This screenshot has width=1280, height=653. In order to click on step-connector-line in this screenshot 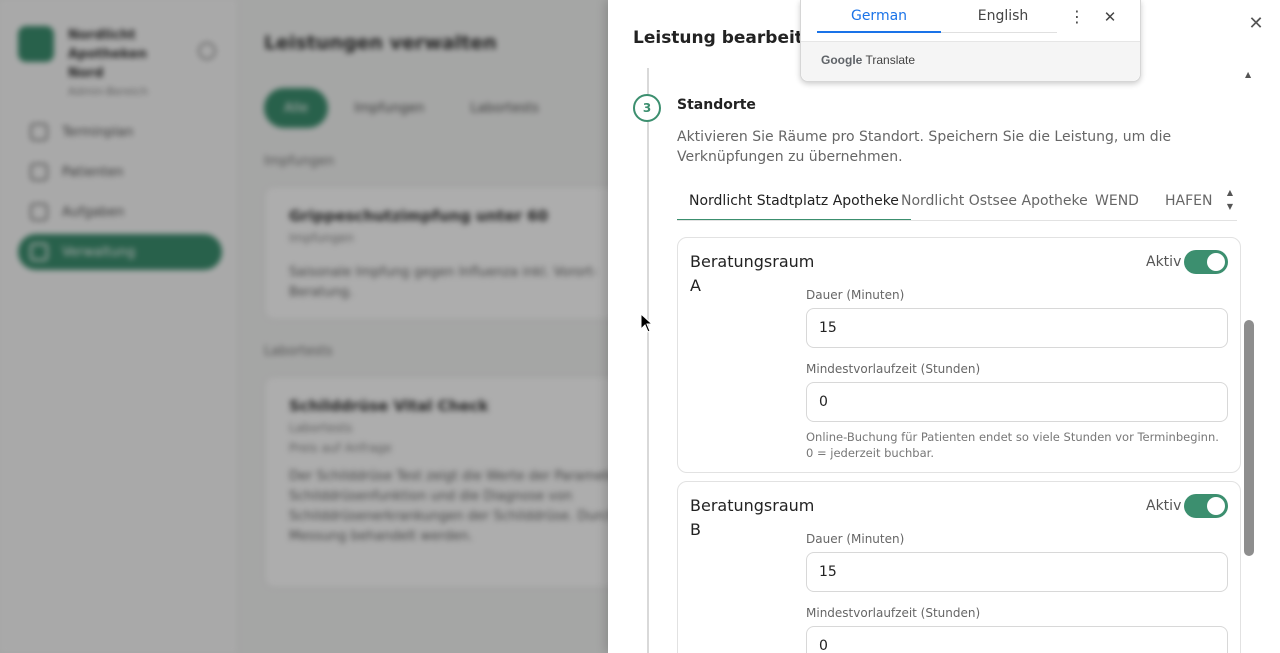, I will do `click(648, 360)`.